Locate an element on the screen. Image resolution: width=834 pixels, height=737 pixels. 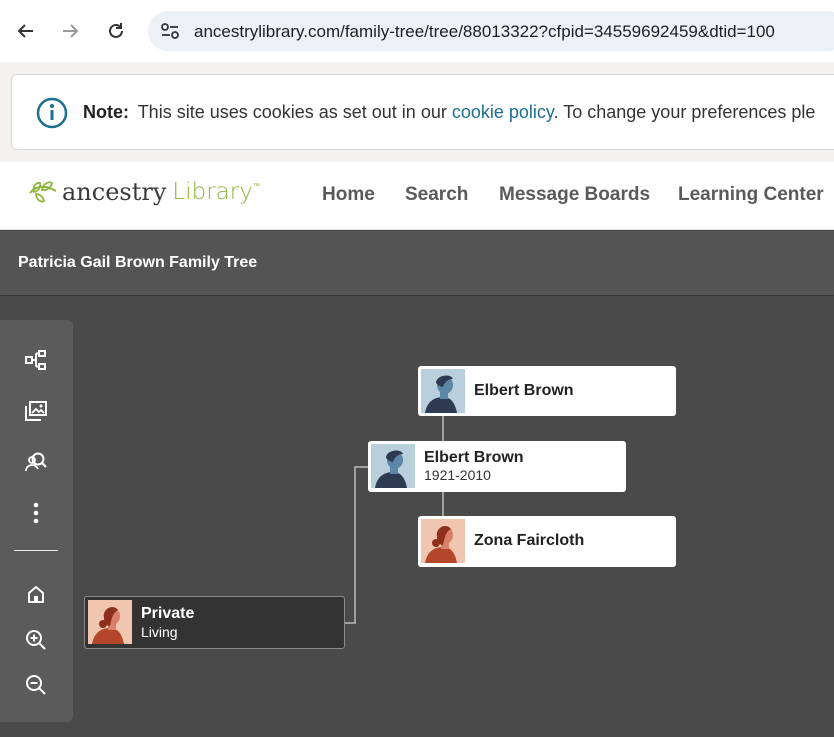
nav-home: Home is located at coordinates (348, 195).